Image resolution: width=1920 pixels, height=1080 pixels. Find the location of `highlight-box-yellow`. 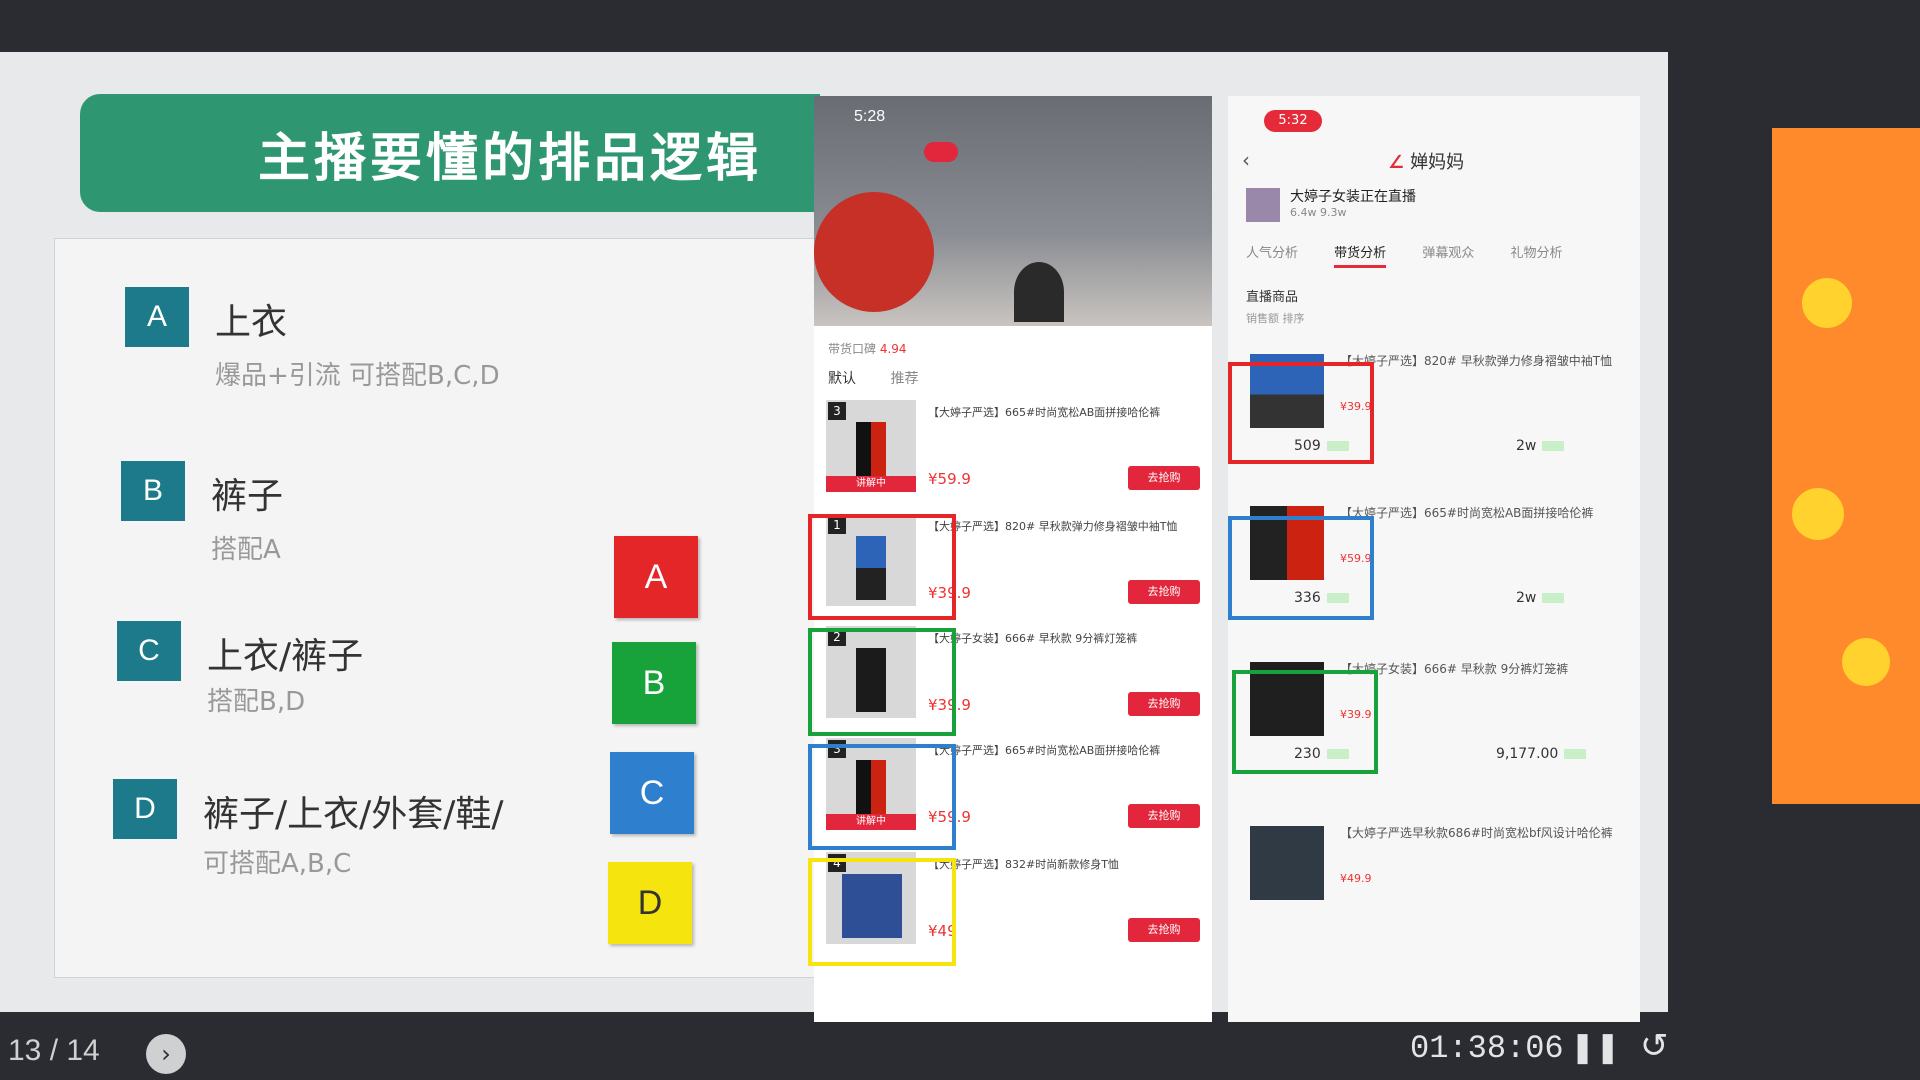

highlight-box-yellow is located at coordinates (882, 912).